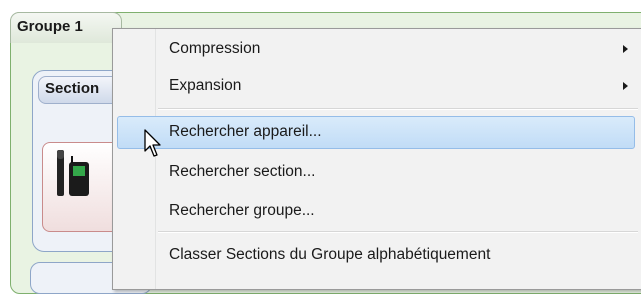 This screenshot has width=641, height=294. I want to click on menu-icon-gutter, so click(134, 159).